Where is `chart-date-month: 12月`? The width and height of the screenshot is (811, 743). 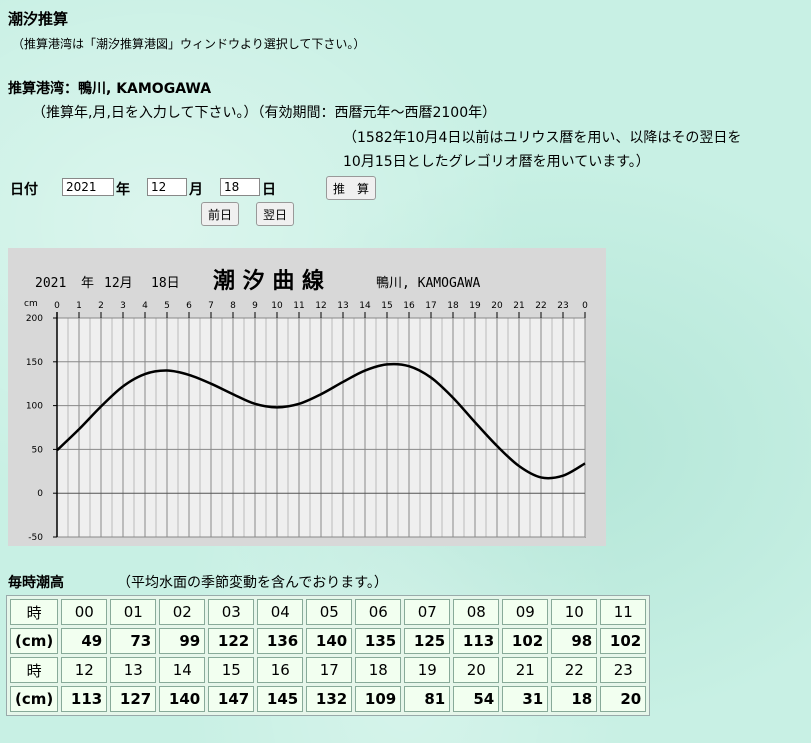
chart-date-month: 12月 is located at coordinates (118, 283).